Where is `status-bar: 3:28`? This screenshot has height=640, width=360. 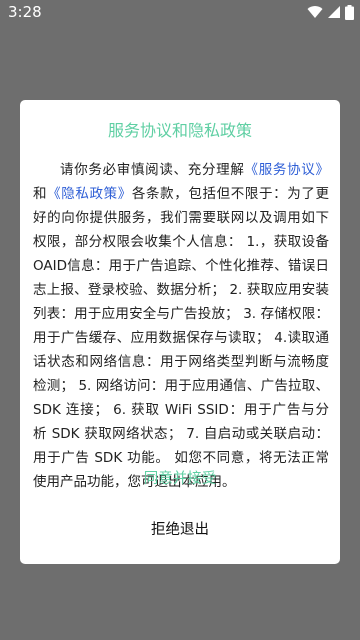 status-bar: 3:28 is located at coordinates (180, 12).